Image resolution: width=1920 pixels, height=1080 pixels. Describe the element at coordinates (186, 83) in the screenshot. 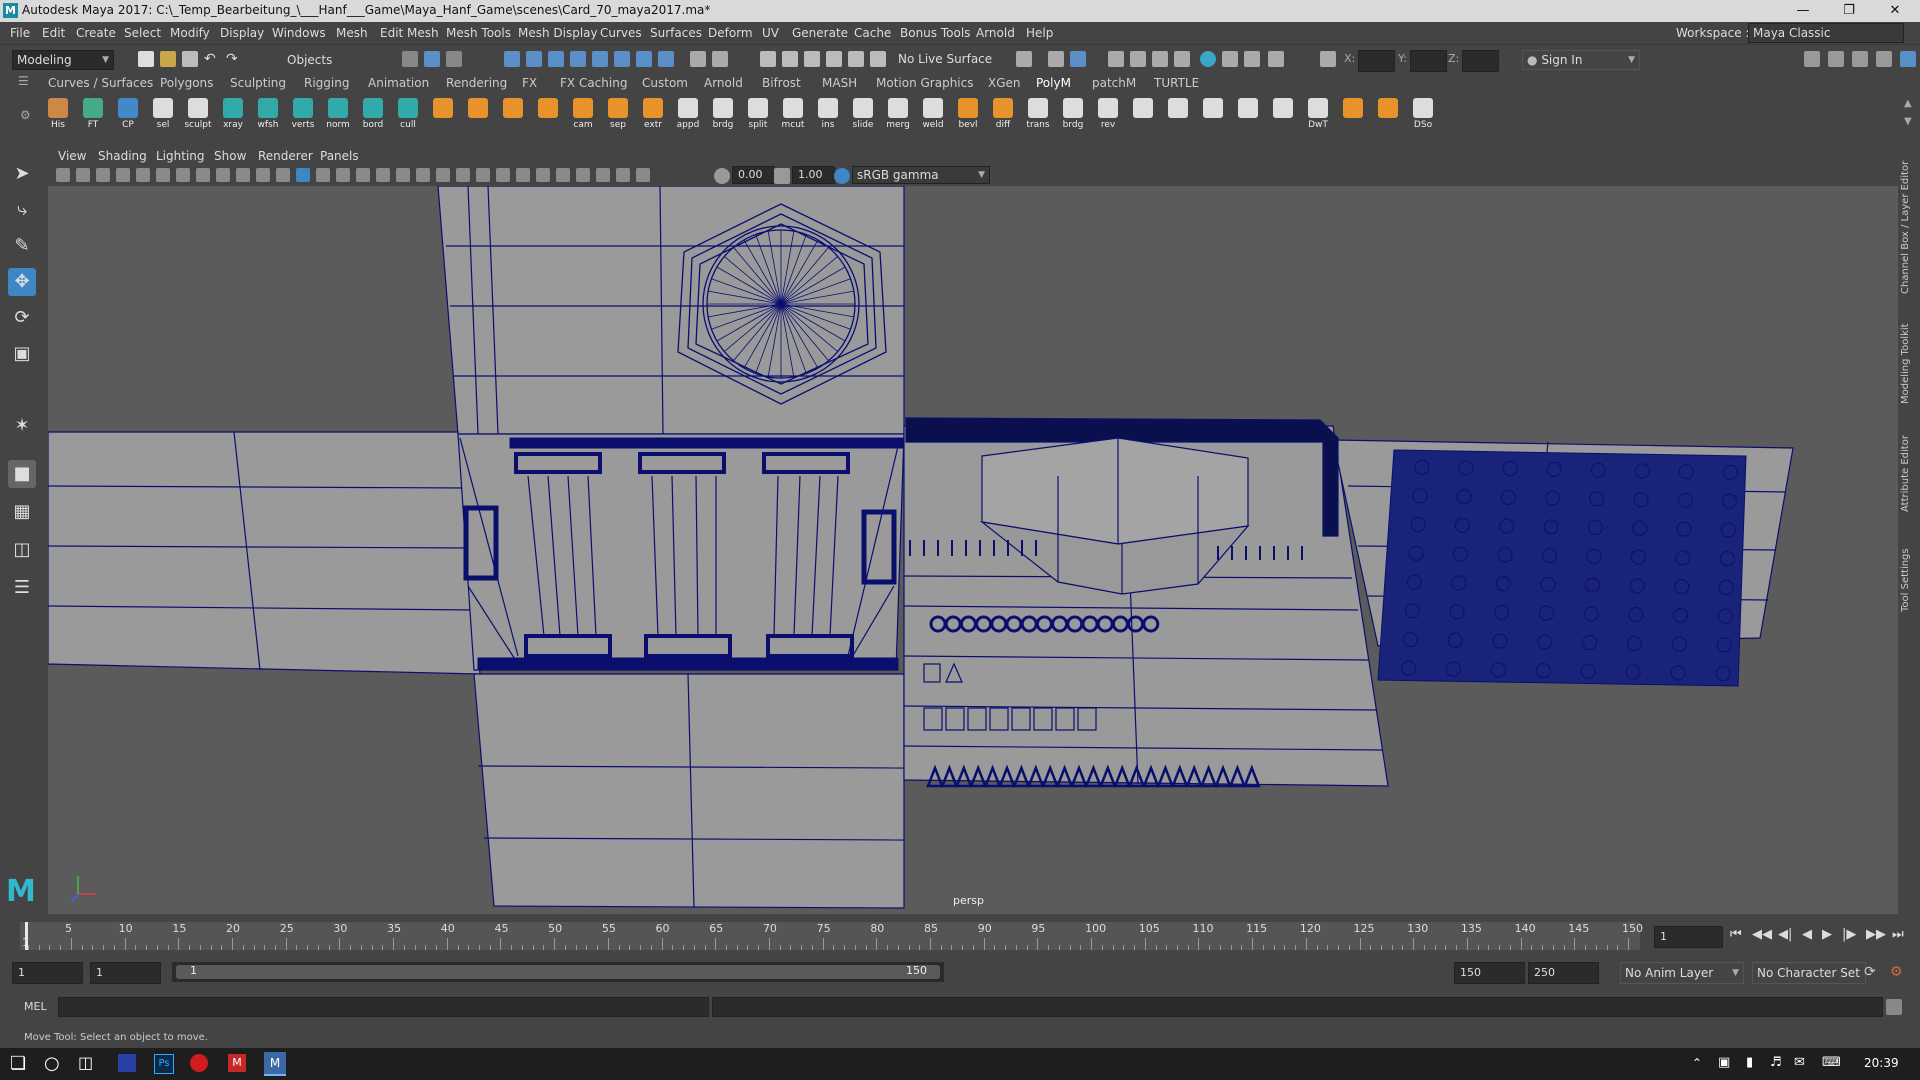

I see `shelf-tab-polygons: Polygons` at that location.